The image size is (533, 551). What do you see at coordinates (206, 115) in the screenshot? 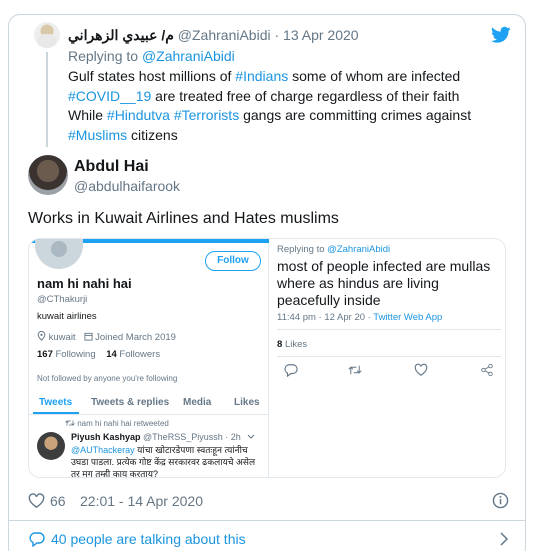
I see `hashtag-terrorists: #Terrorists` at bounding box center [206, 115].